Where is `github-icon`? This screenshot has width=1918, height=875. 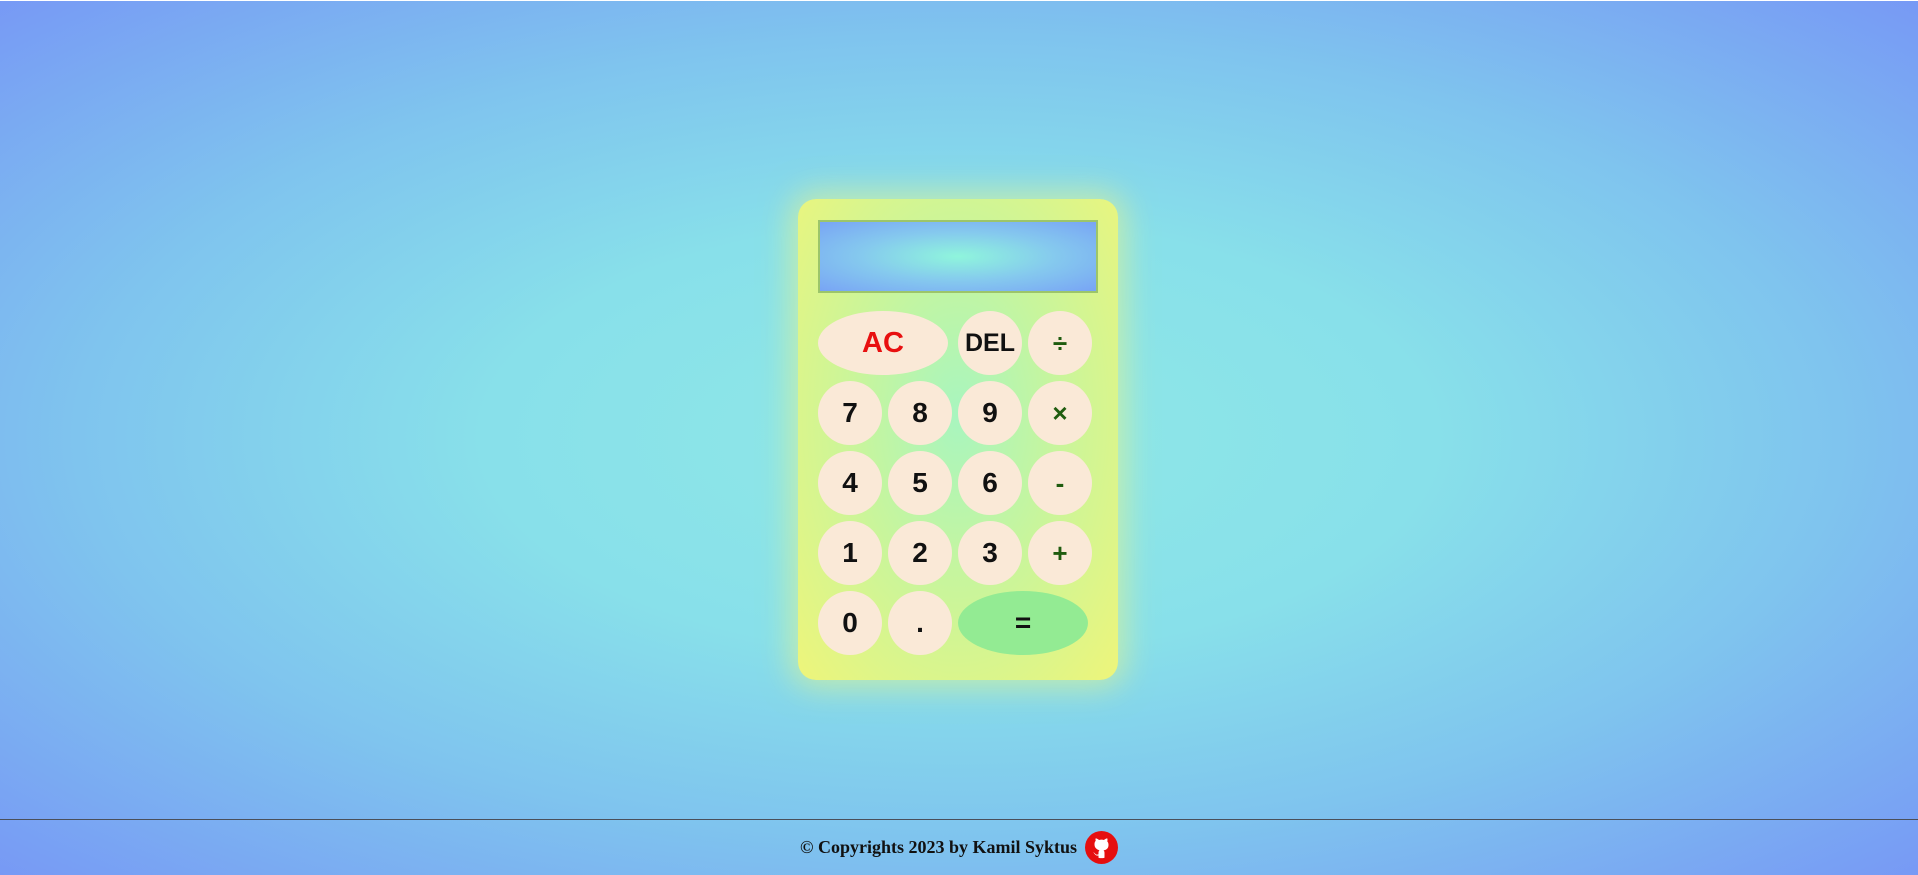 github-icon is located at coordinates (1101, 847).